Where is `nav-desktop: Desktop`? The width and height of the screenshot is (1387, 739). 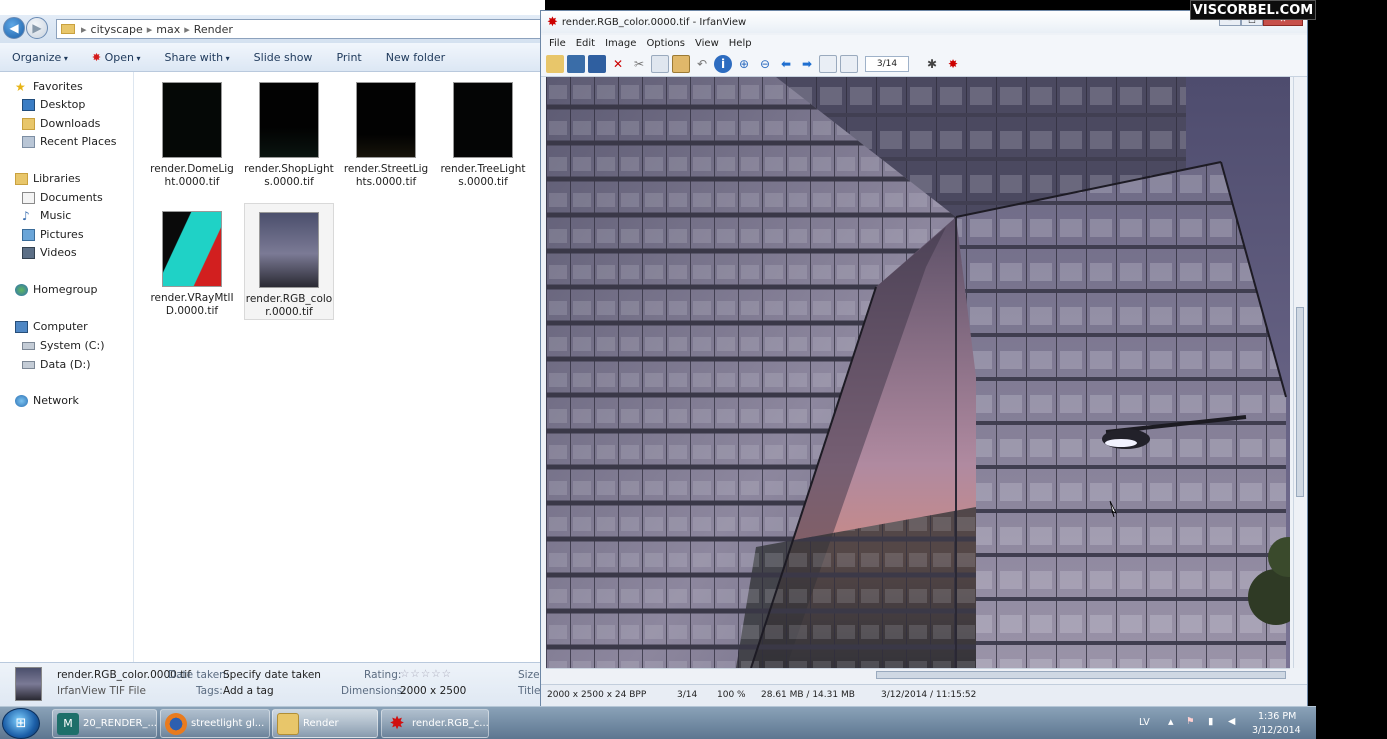 nav-desktop: Desktop is located at coordinates (53, 104).